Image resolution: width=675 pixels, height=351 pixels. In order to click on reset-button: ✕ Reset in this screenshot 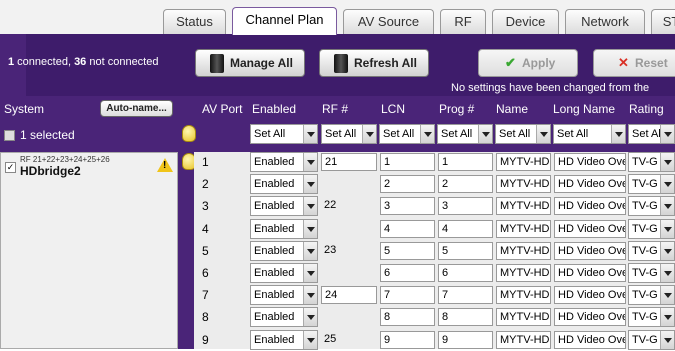, I will do `click(634, 63)`.